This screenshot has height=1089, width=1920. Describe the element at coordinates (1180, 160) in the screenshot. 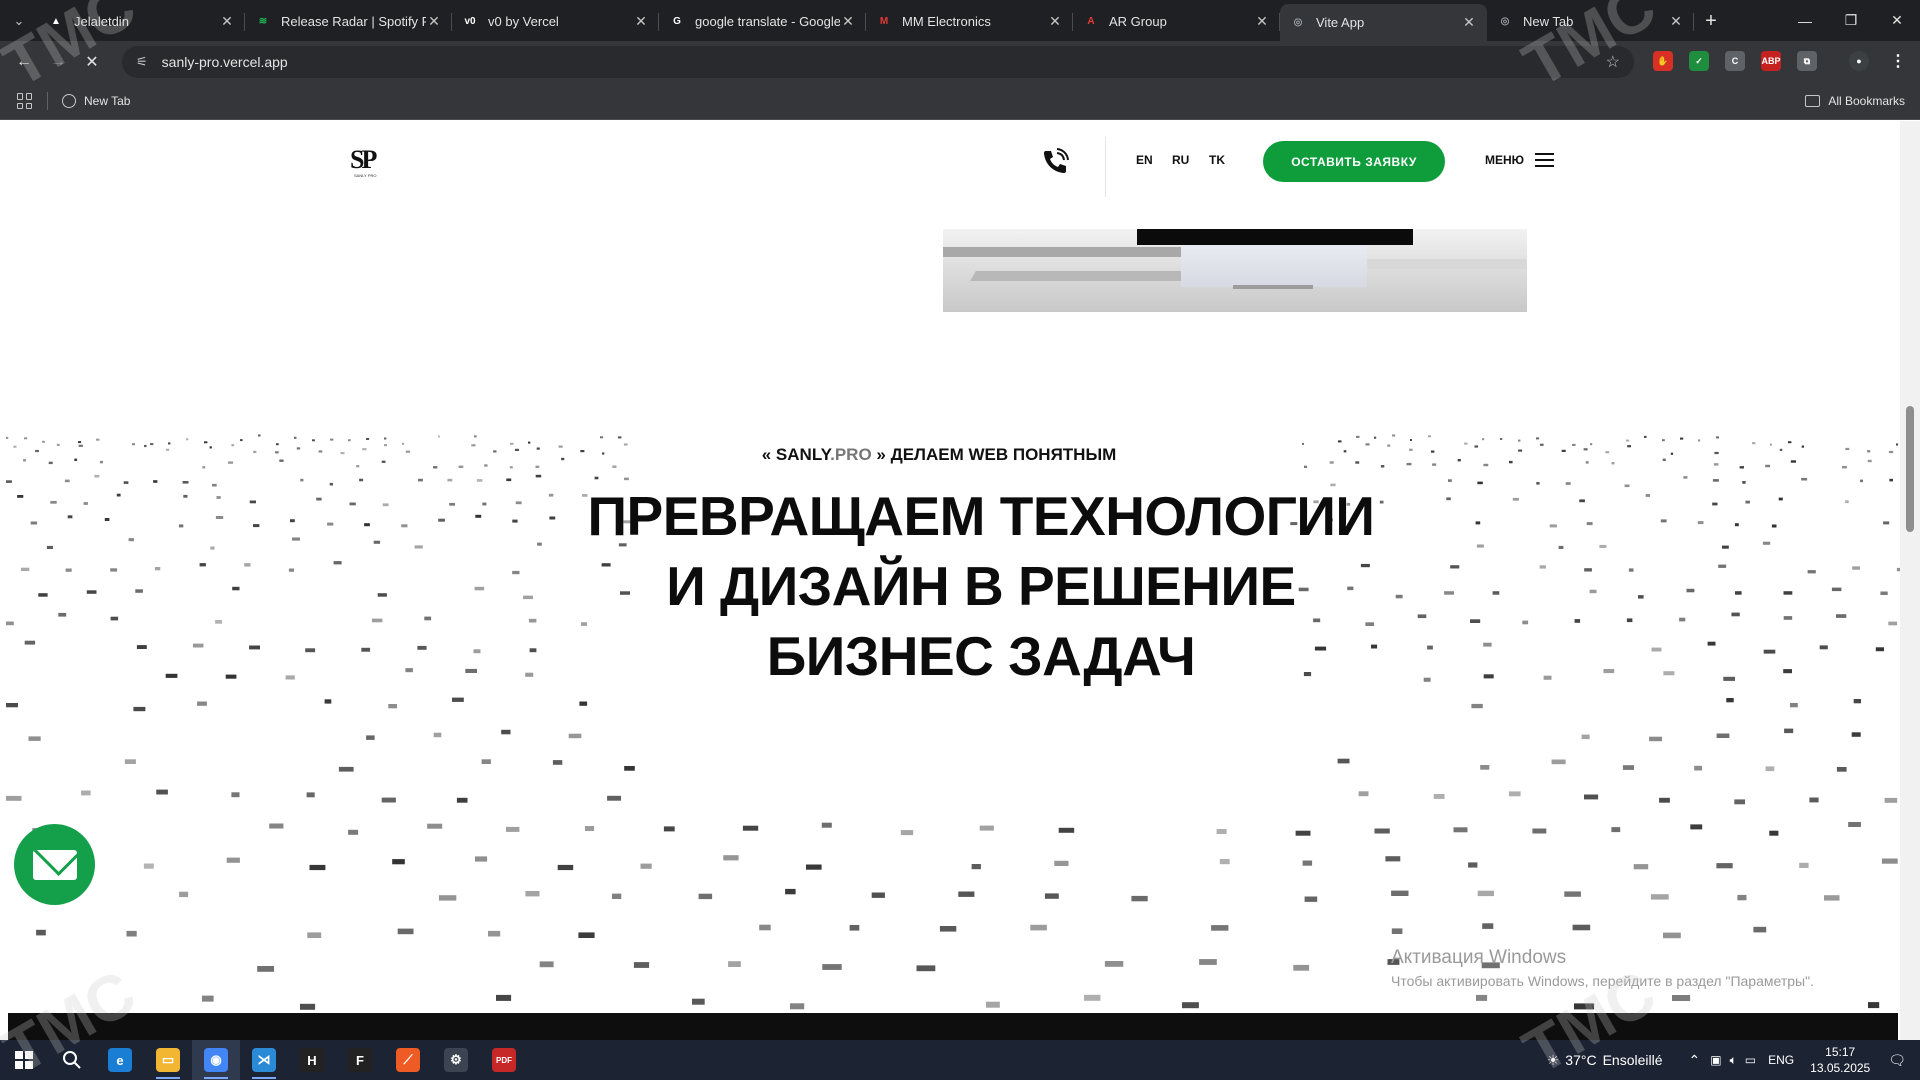

I see `lang-ru: RU` at that location.